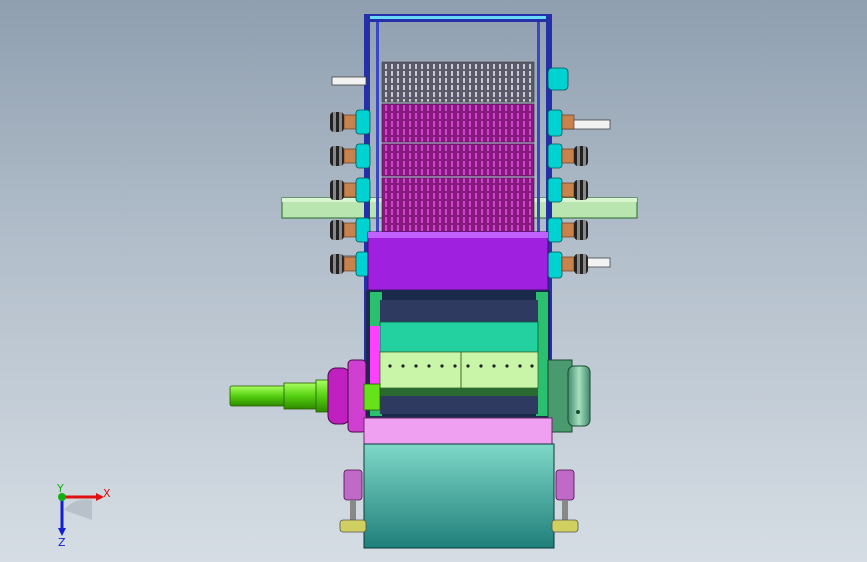  I want to click on z-axis-label: Z, so click(62, 542).